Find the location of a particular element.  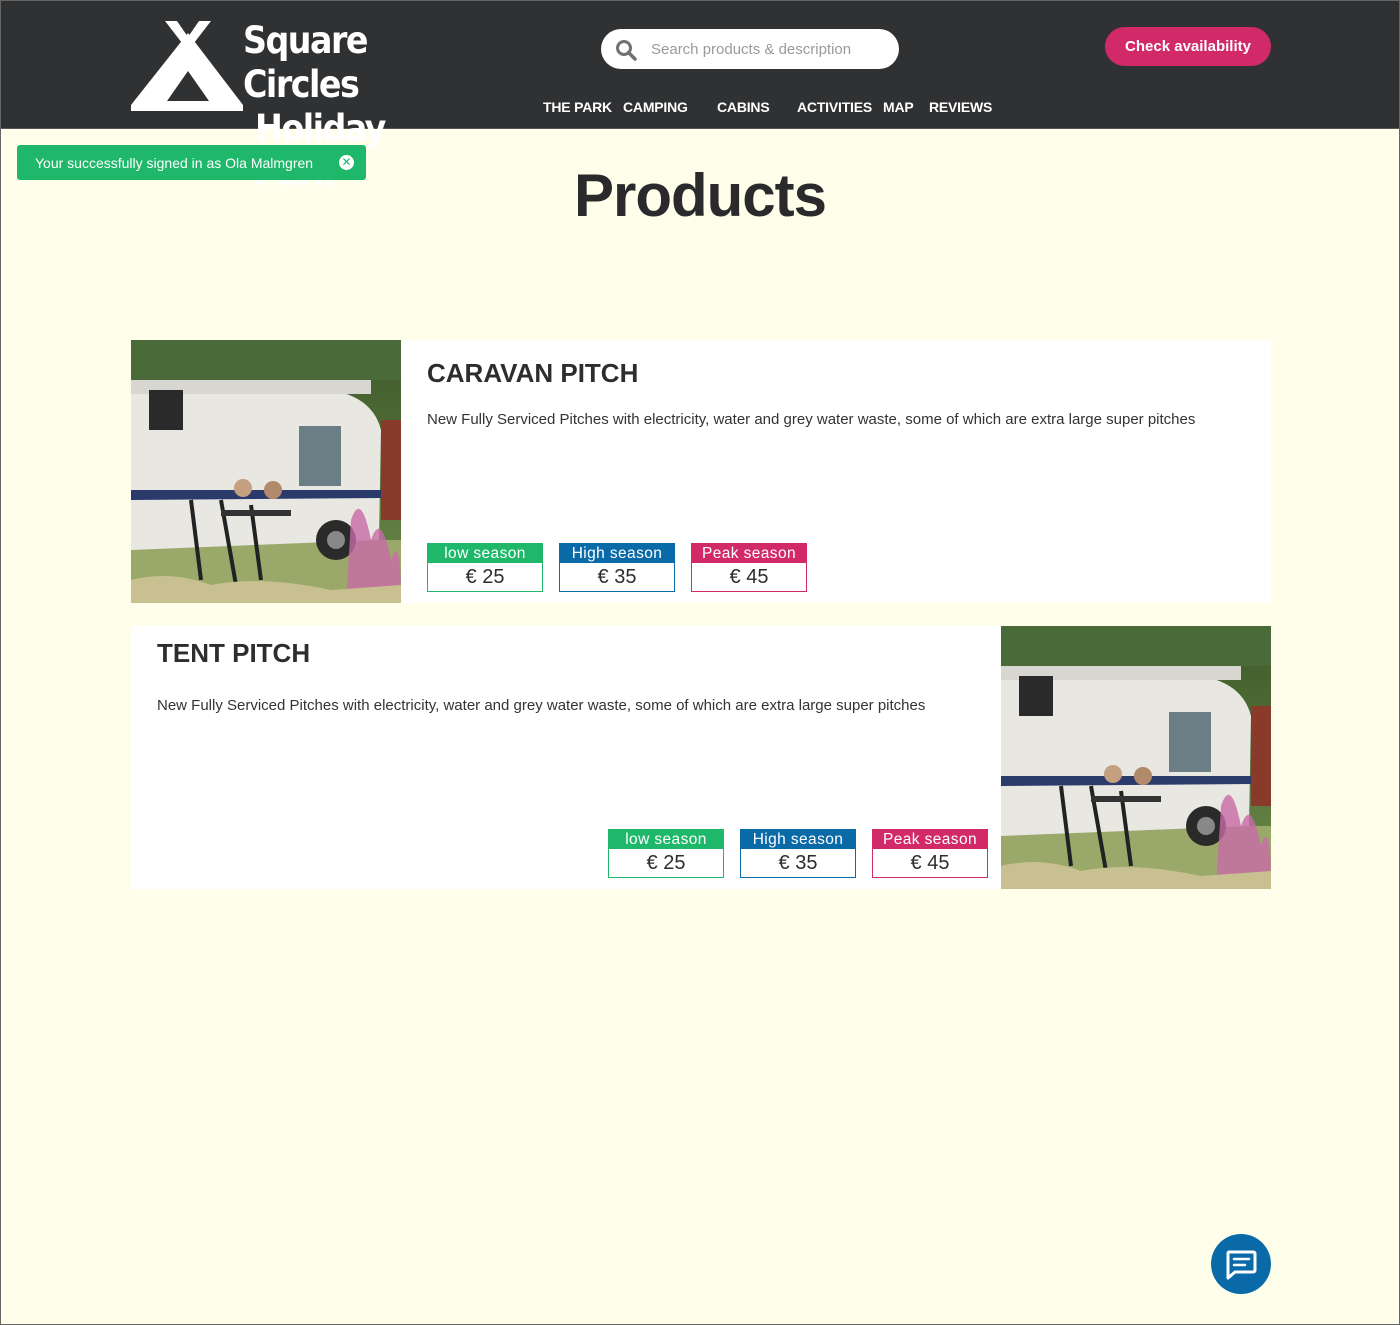

nav-item-reviews: REVIEWS is located at coordinates (960, 107).